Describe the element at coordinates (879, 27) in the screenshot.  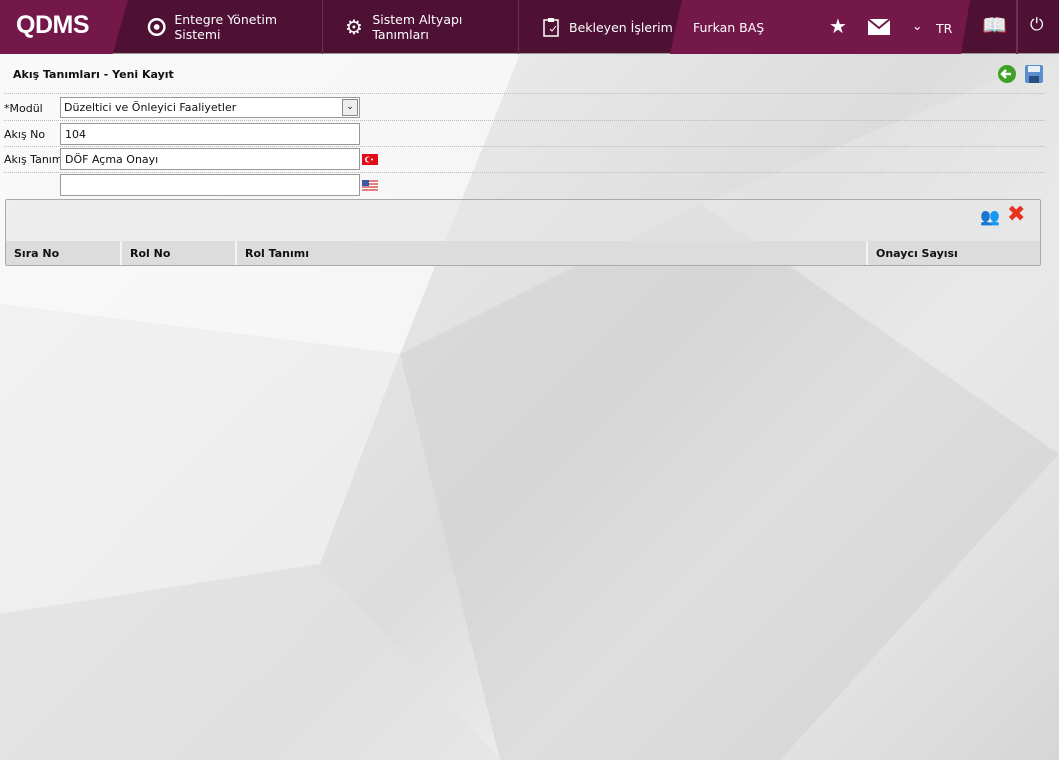
I see `mail-icon` at that location.